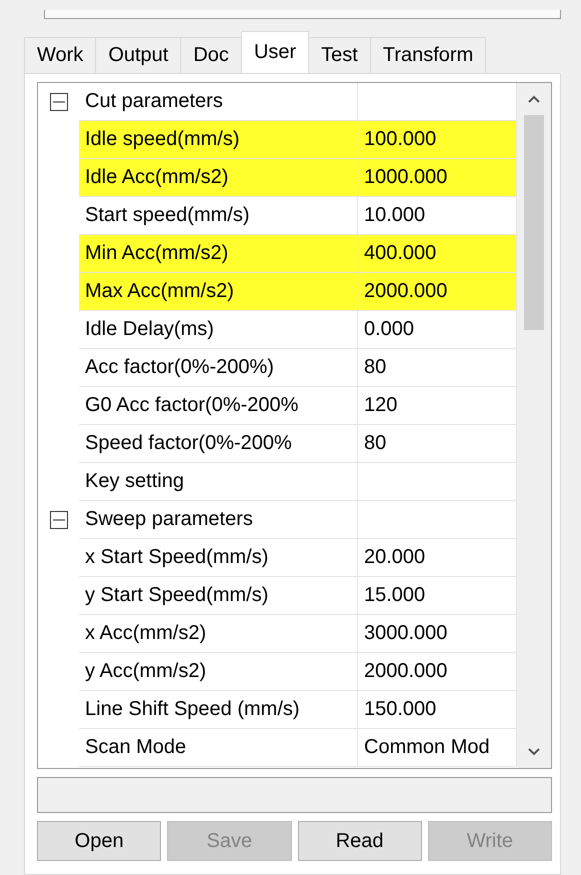 The width and height of the screenshot is (581, 875). I want to click on action-button: Read, so click(360, 841).